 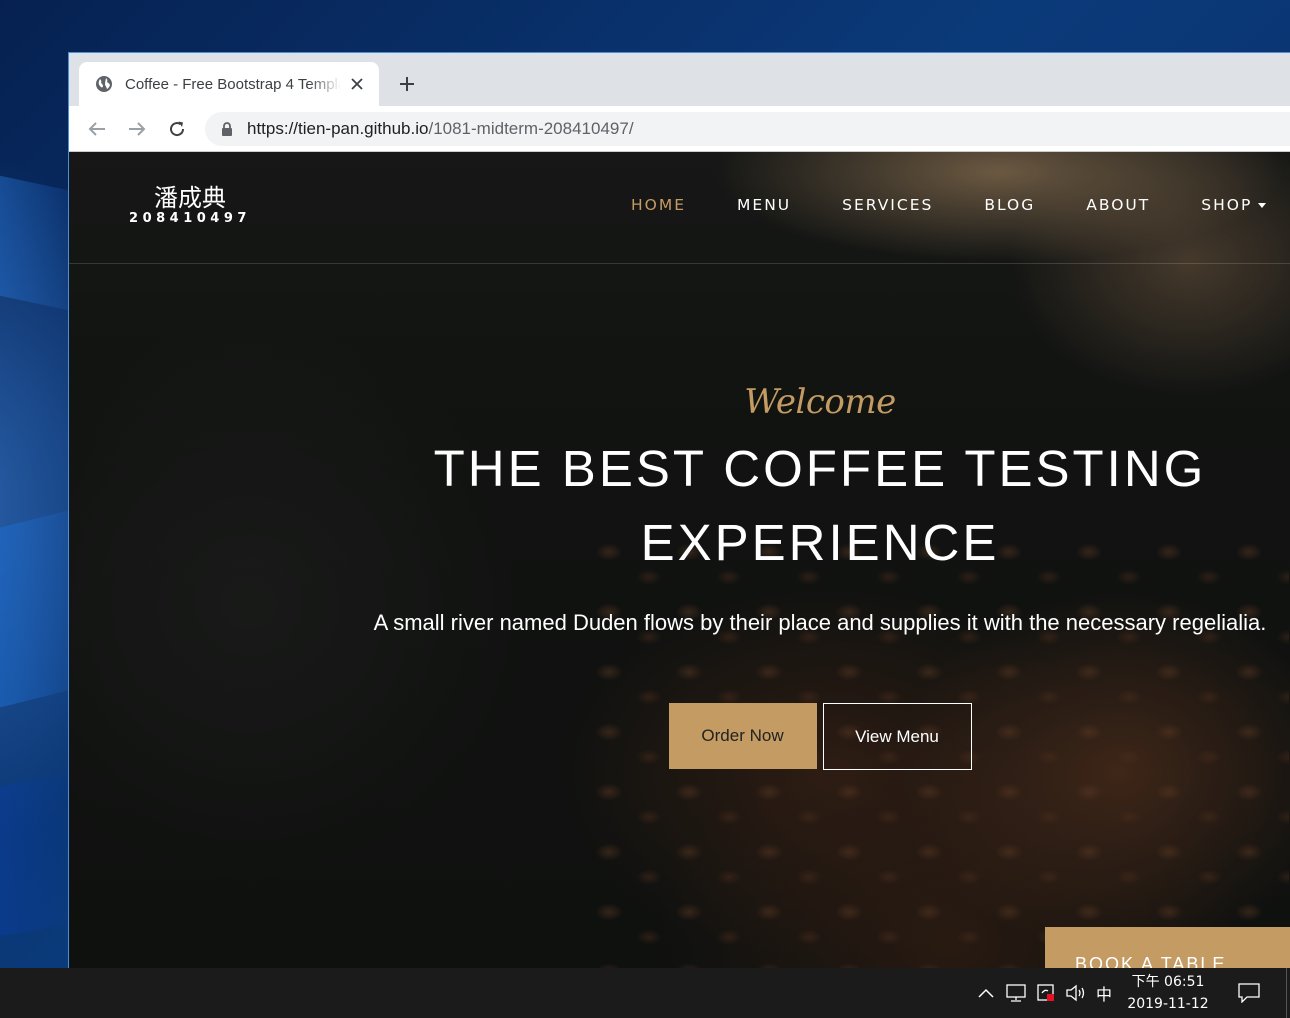 I want to click on clock-time: 下午 06:51, so click(x=1168, y=982).